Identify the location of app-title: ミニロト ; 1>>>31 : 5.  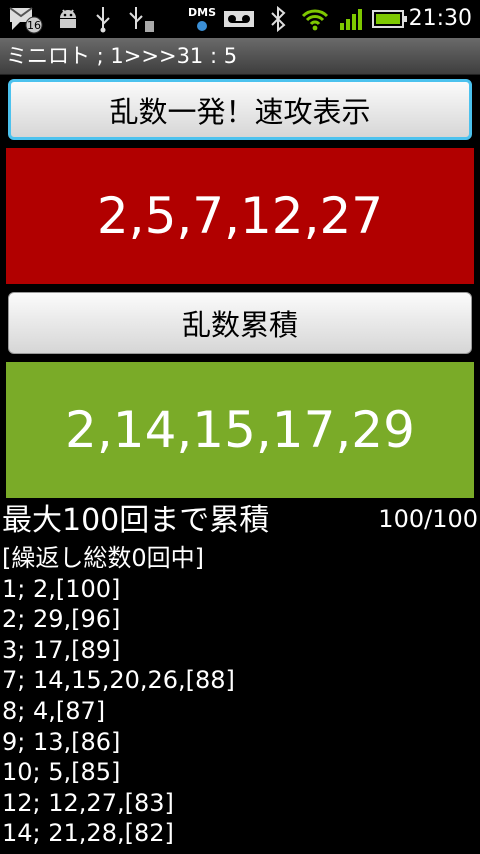
(122, 56).